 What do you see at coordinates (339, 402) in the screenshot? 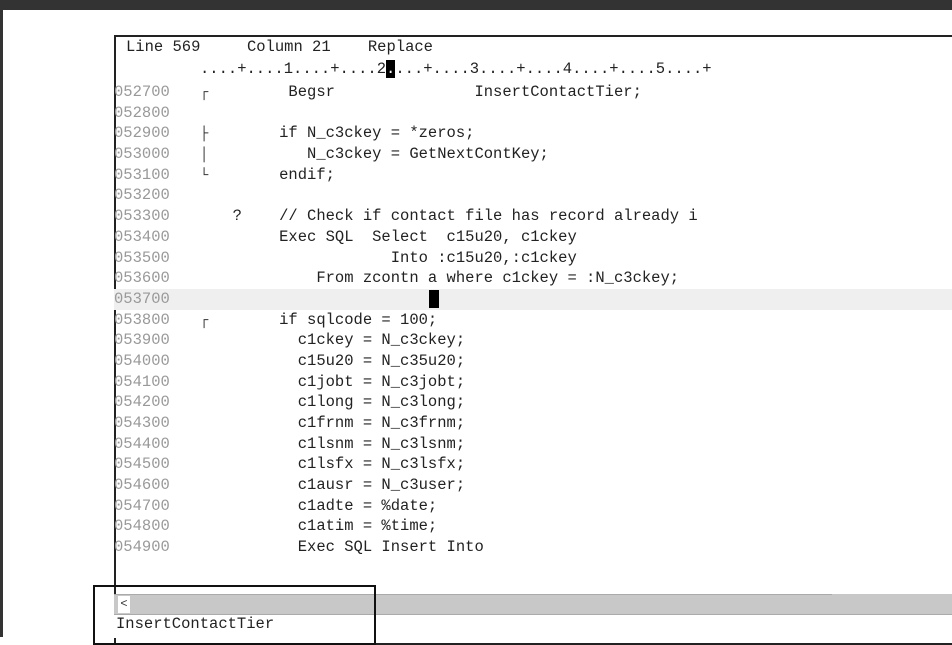
I see `source-code: c1long = N_c3long;` at bounding box center [339, 402].